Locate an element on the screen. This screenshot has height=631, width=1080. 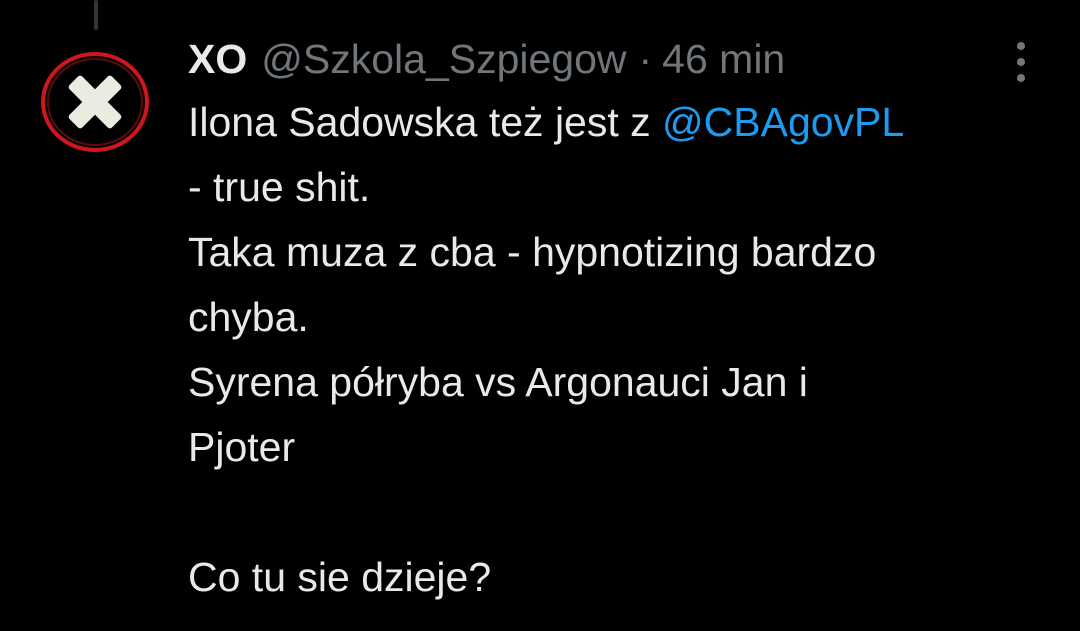
tweet-text-line: Syrena półryba vs Argonauci Jan i is located at coordinates (498, 382).